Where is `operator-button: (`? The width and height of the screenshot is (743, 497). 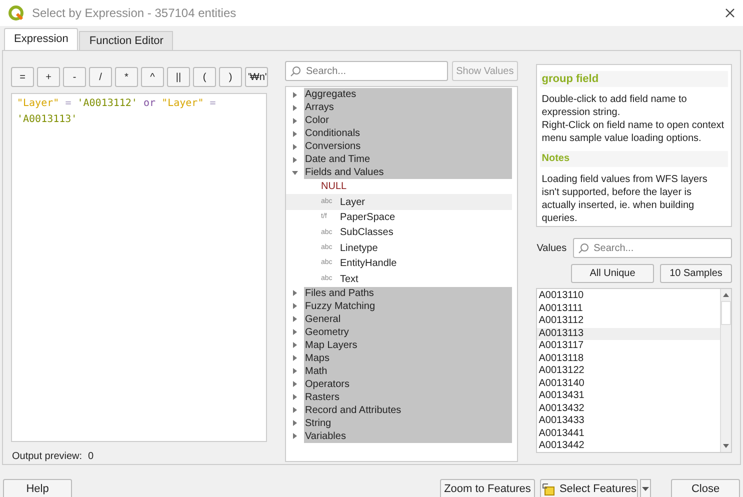
operator-button: ( is located at coordinates (204, 77).